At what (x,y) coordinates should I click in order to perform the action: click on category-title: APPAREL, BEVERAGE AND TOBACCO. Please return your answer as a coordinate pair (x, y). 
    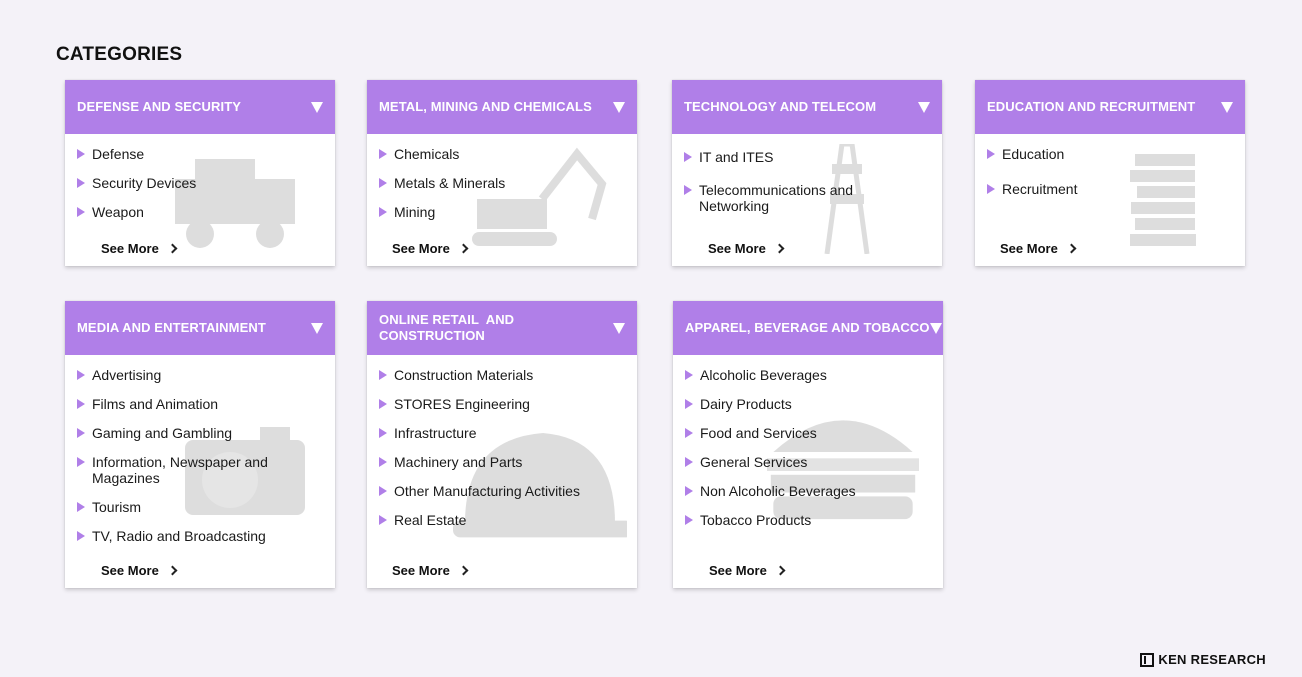
    Looking at the image, I should click on (807, 327).